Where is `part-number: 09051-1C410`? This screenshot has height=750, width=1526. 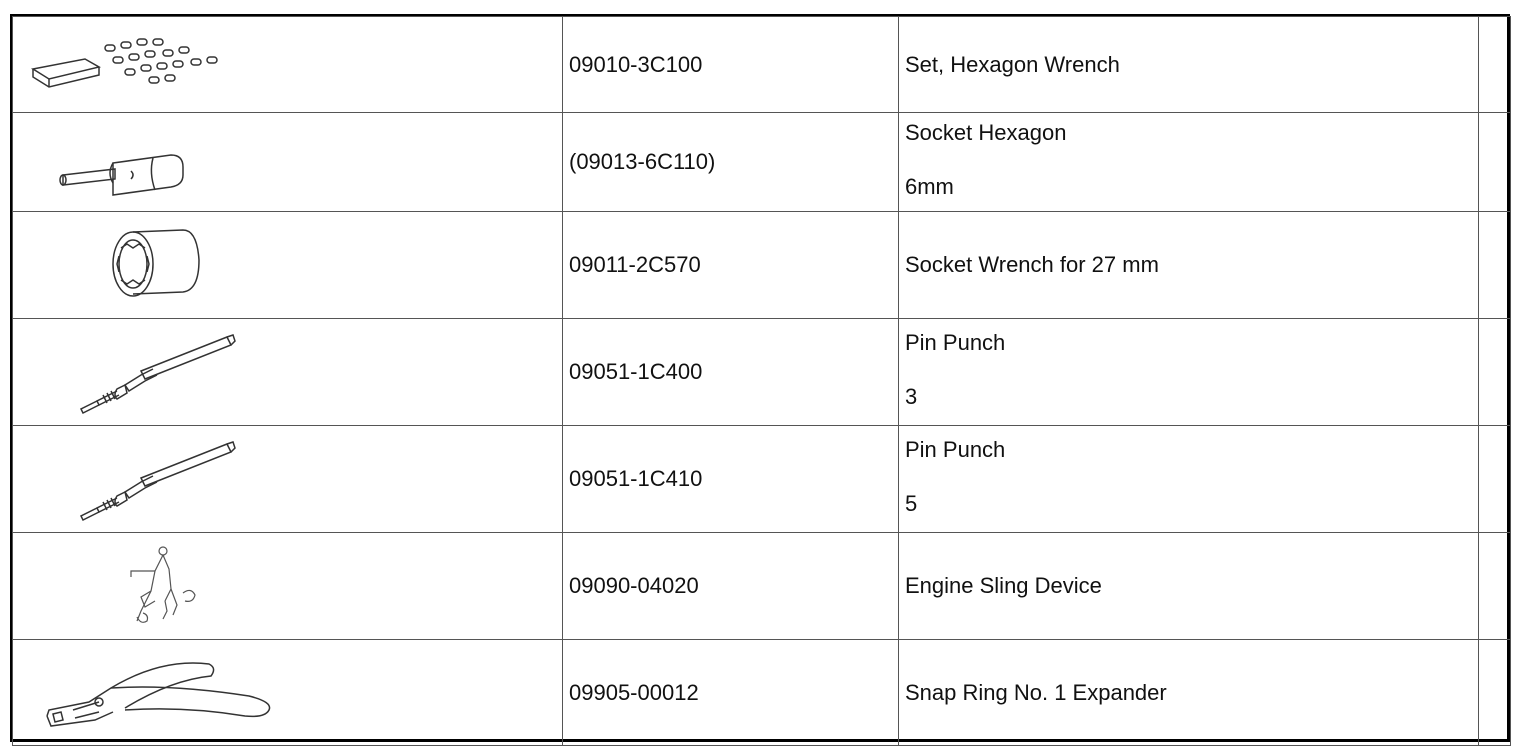
part-number: 09051-1C410 is located at coordinates (730, 479).